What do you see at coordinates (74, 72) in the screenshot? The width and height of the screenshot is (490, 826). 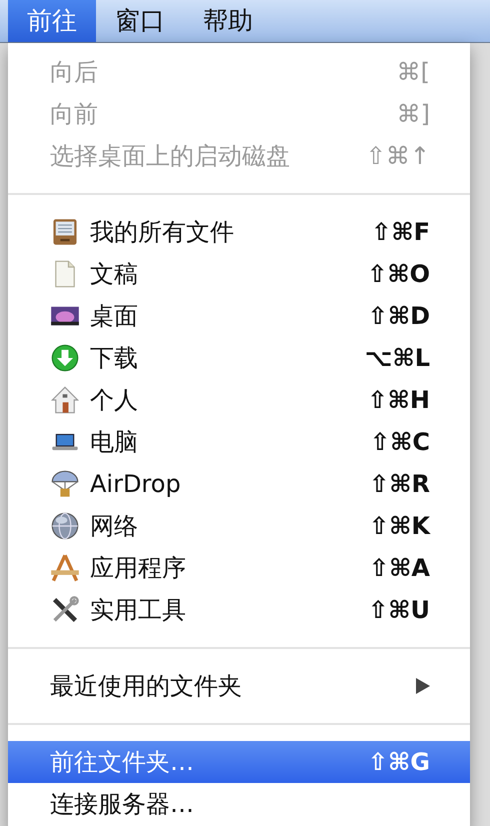 I see `menu-item-label: 向后` at bounding box center [74, 72].